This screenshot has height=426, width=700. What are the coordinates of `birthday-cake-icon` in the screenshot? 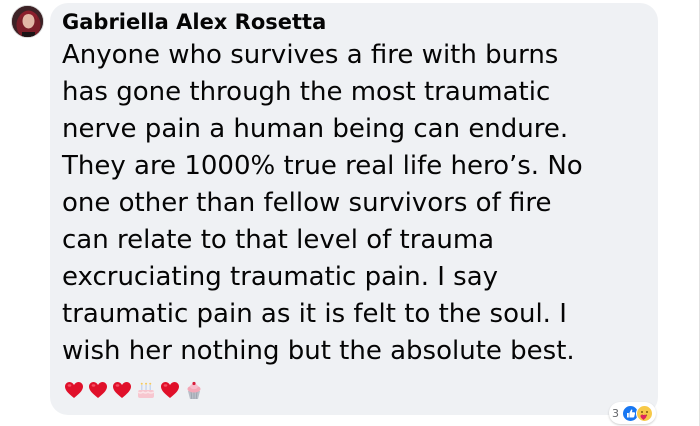 It's located at (146, 390).